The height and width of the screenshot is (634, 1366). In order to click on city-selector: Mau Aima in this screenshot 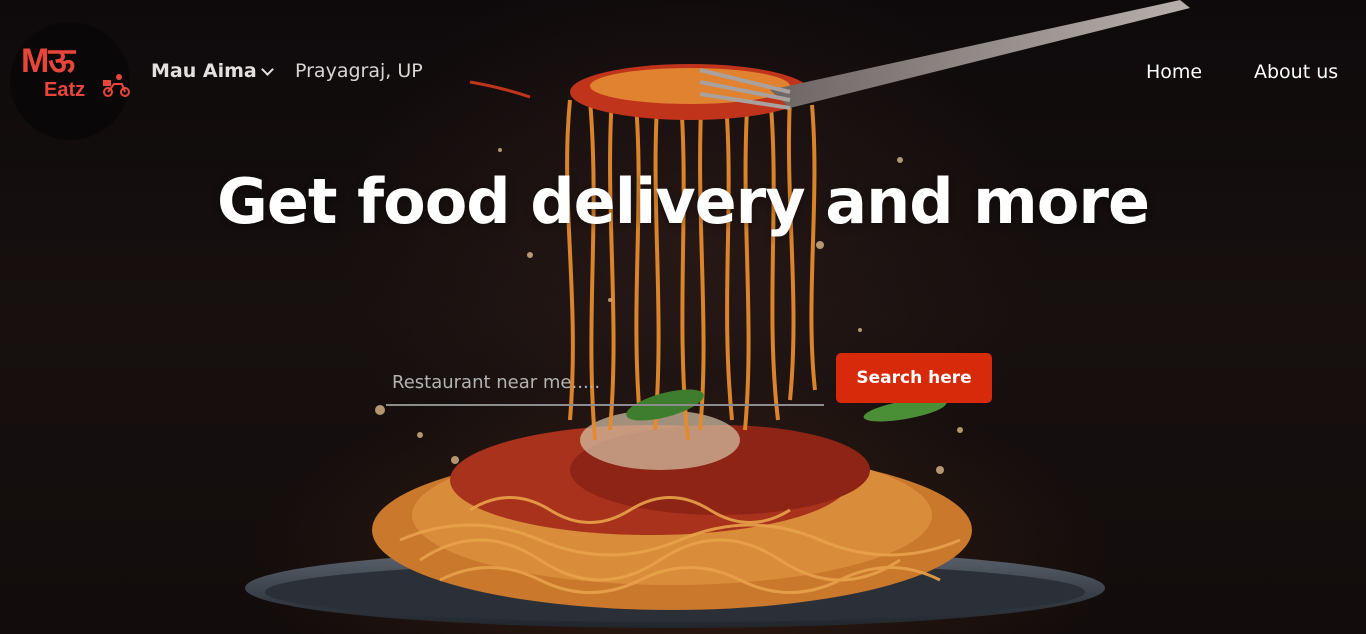, I will do `click(212, 71)`.